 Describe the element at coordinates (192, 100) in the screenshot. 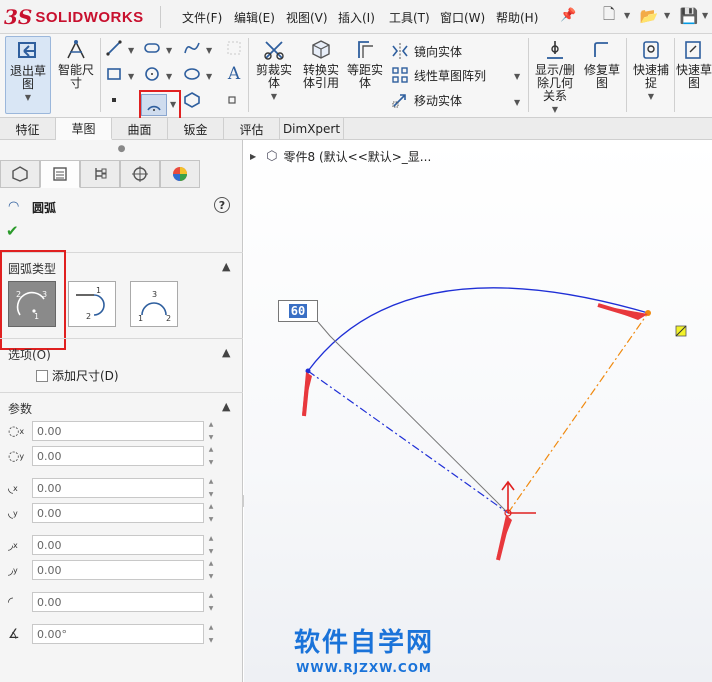

I see `polygon-icon` at that location.